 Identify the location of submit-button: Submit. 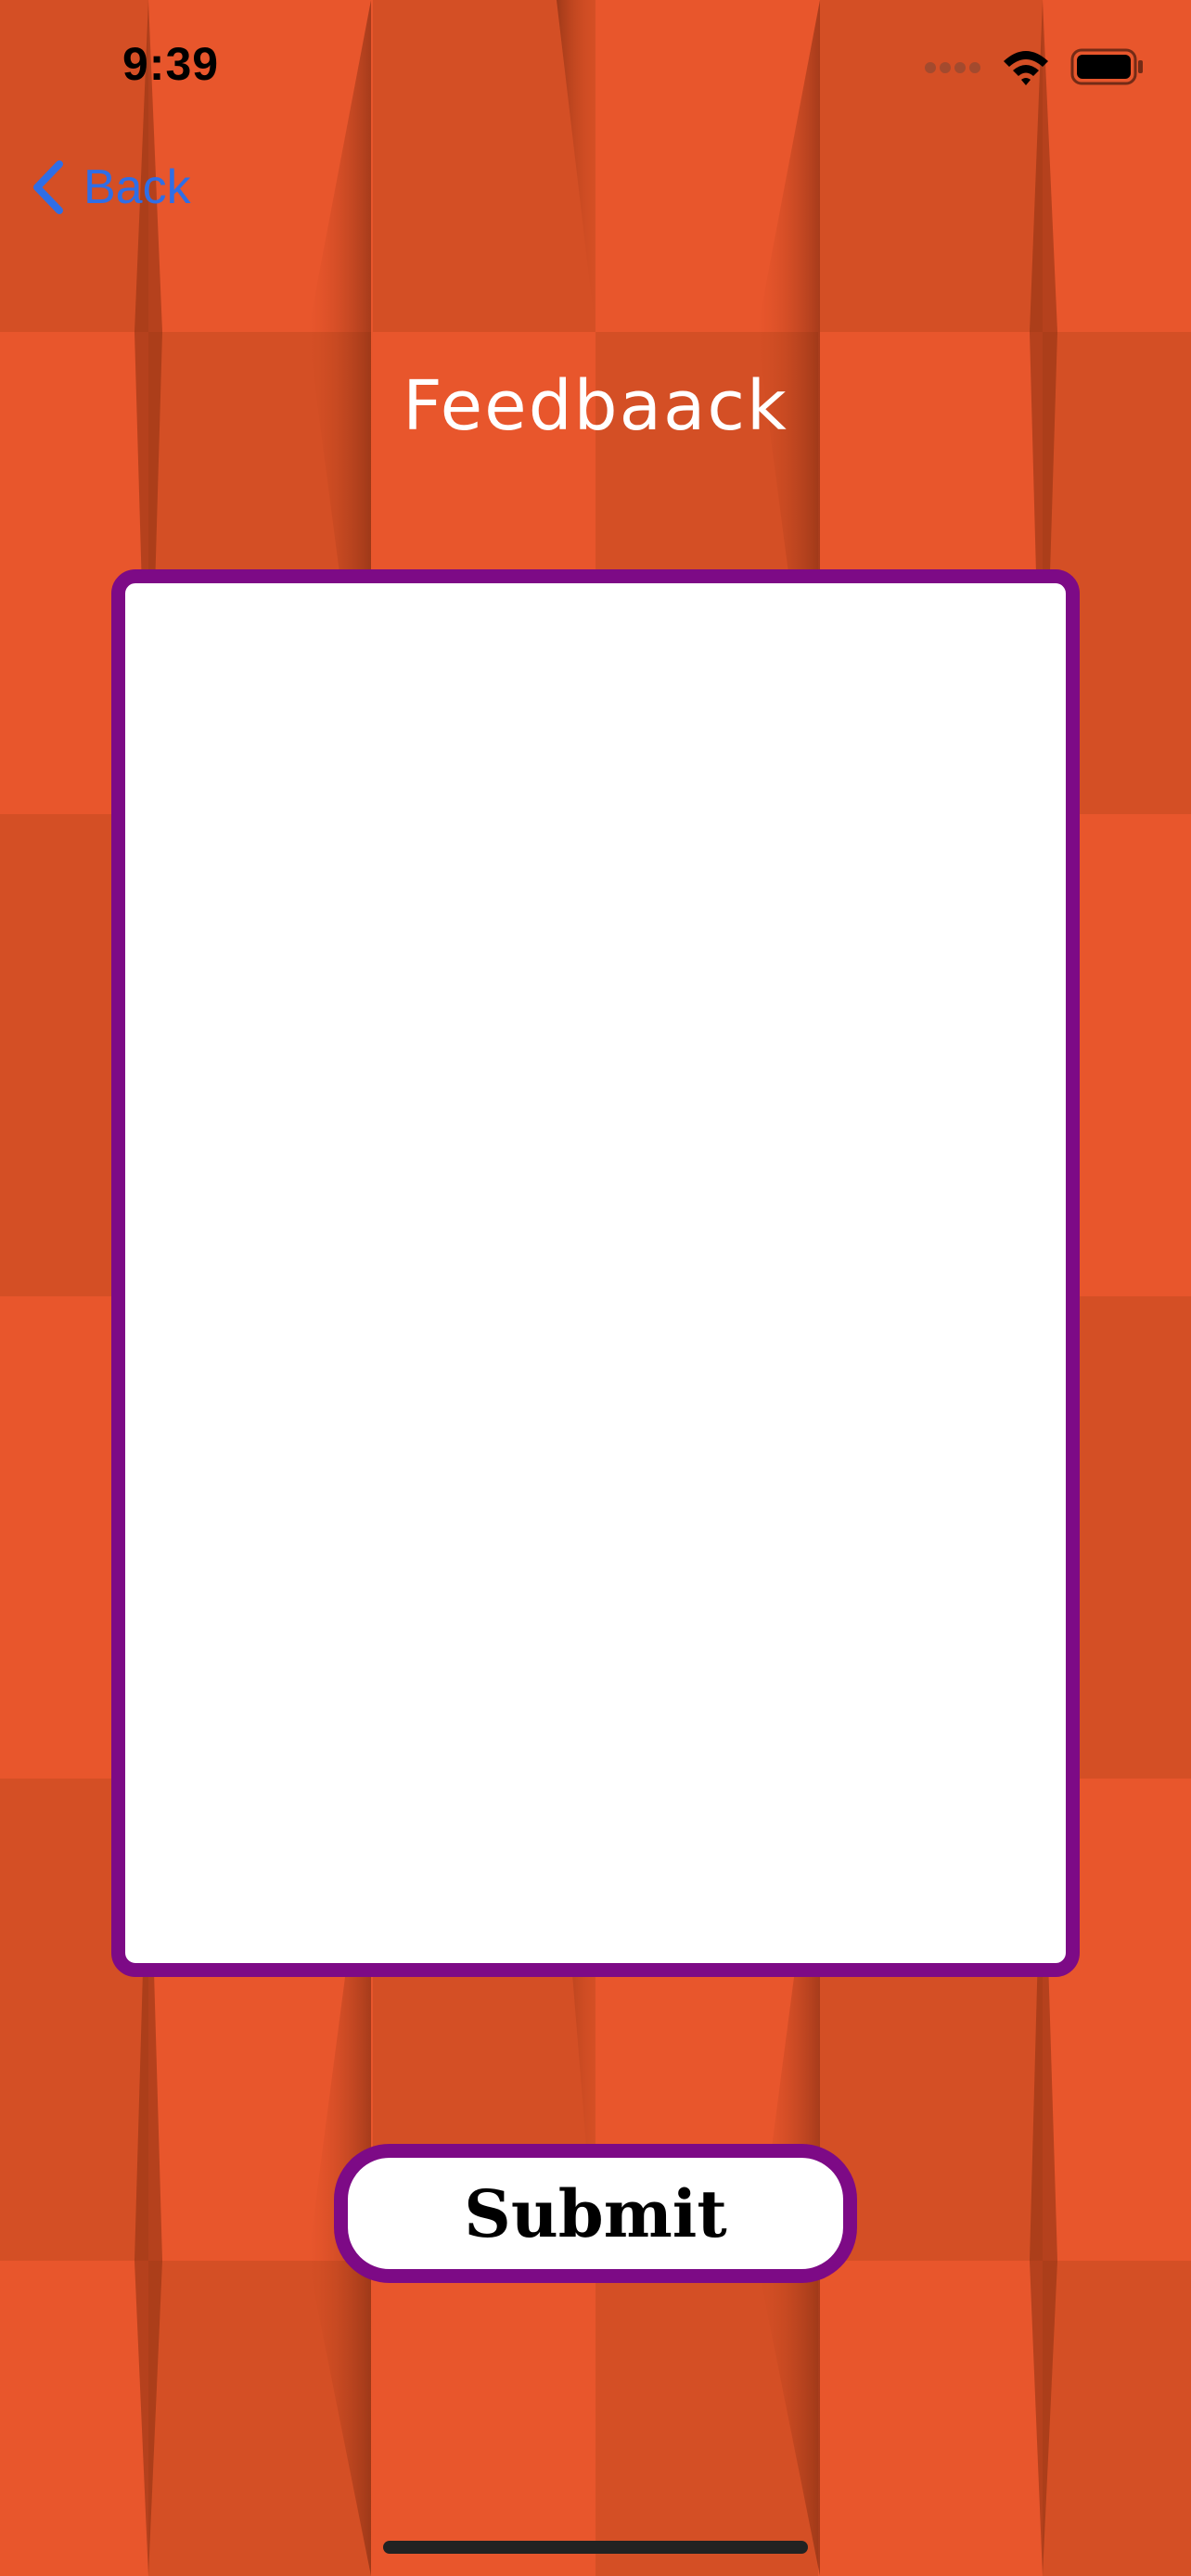
(595, 2213).